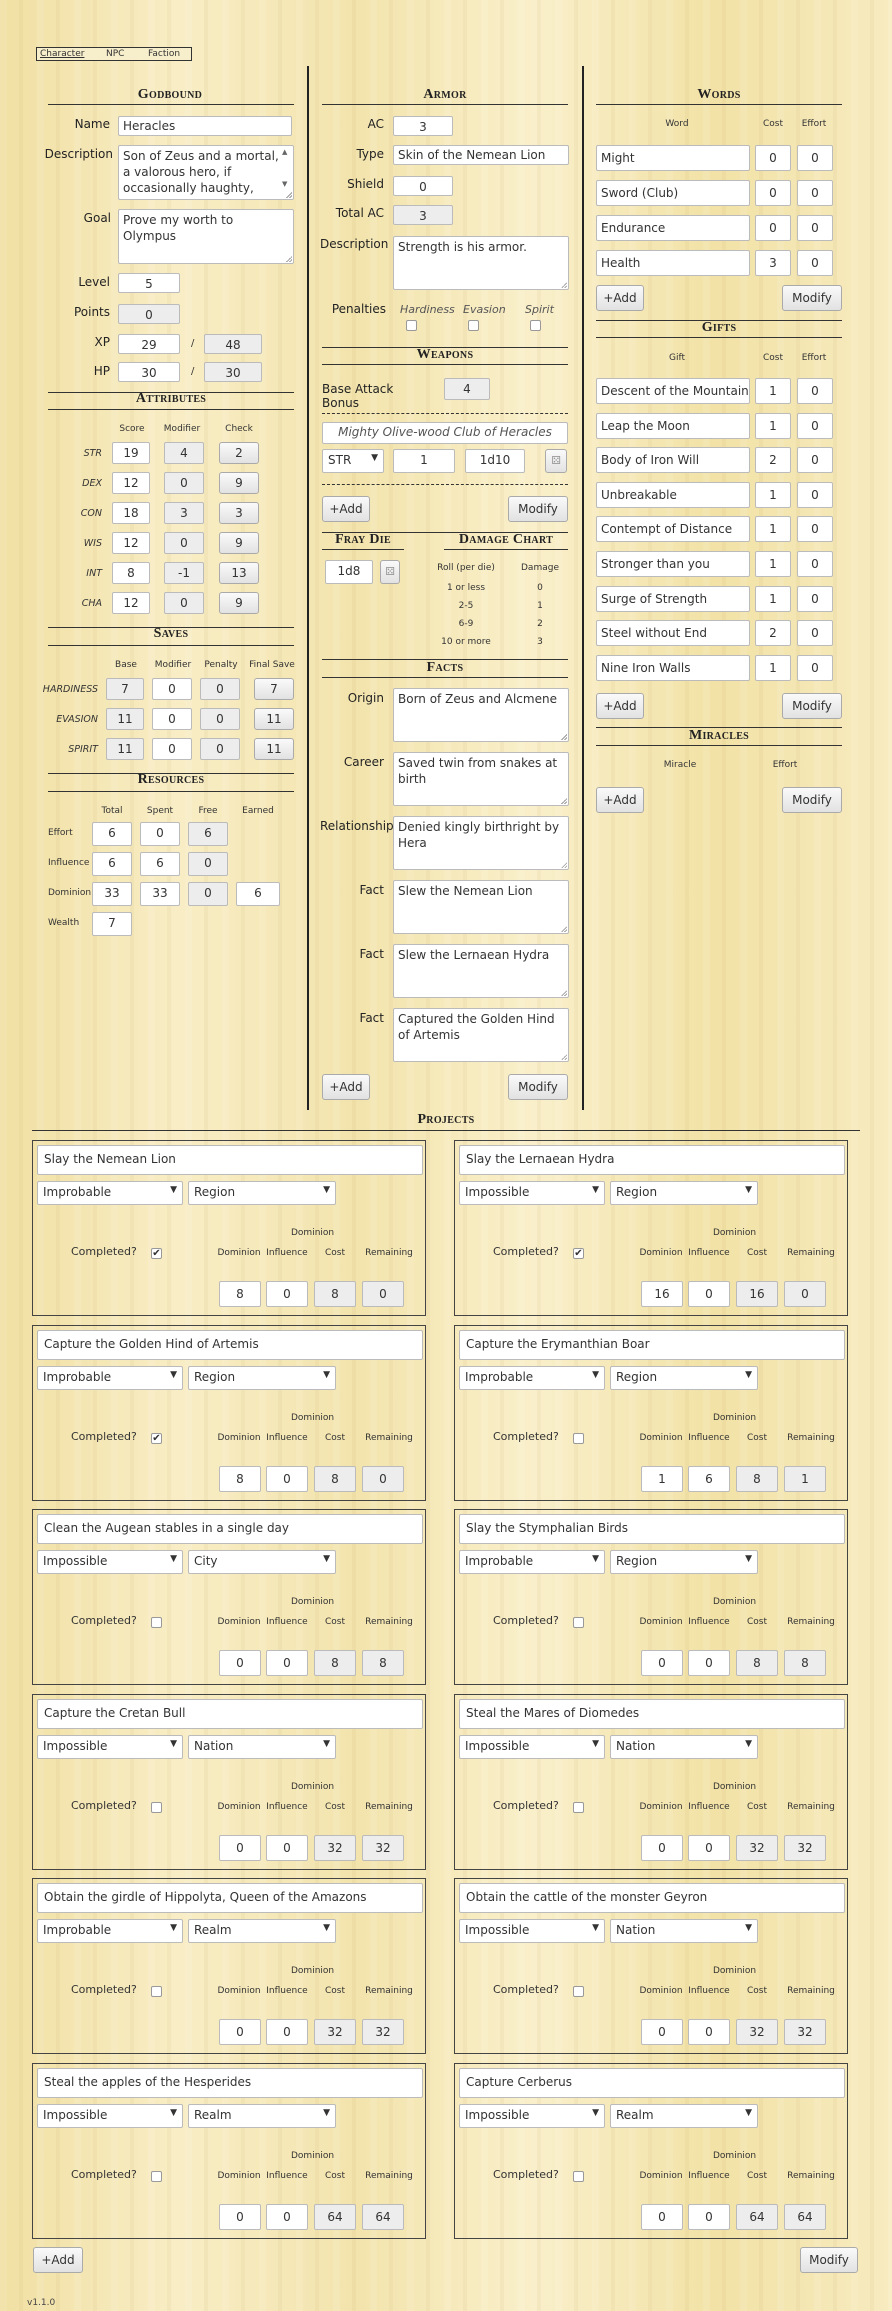  What do you see at coordinates (131, 483) in the screenshot?
I see `attribute-score-input: 12` at bounding box center [131, 483].